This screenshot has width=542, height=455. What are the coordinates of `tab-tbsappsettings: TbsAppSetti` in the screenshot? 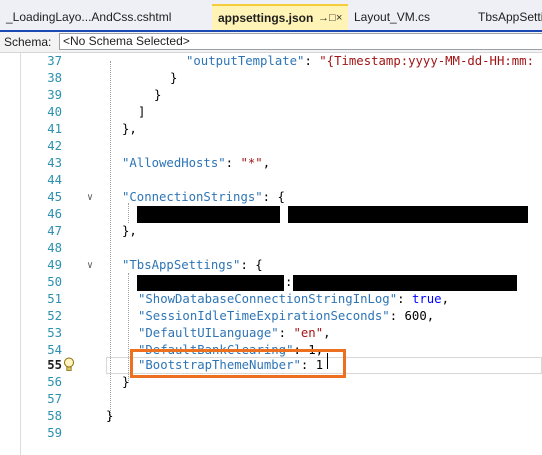 It's located at (507, 17).